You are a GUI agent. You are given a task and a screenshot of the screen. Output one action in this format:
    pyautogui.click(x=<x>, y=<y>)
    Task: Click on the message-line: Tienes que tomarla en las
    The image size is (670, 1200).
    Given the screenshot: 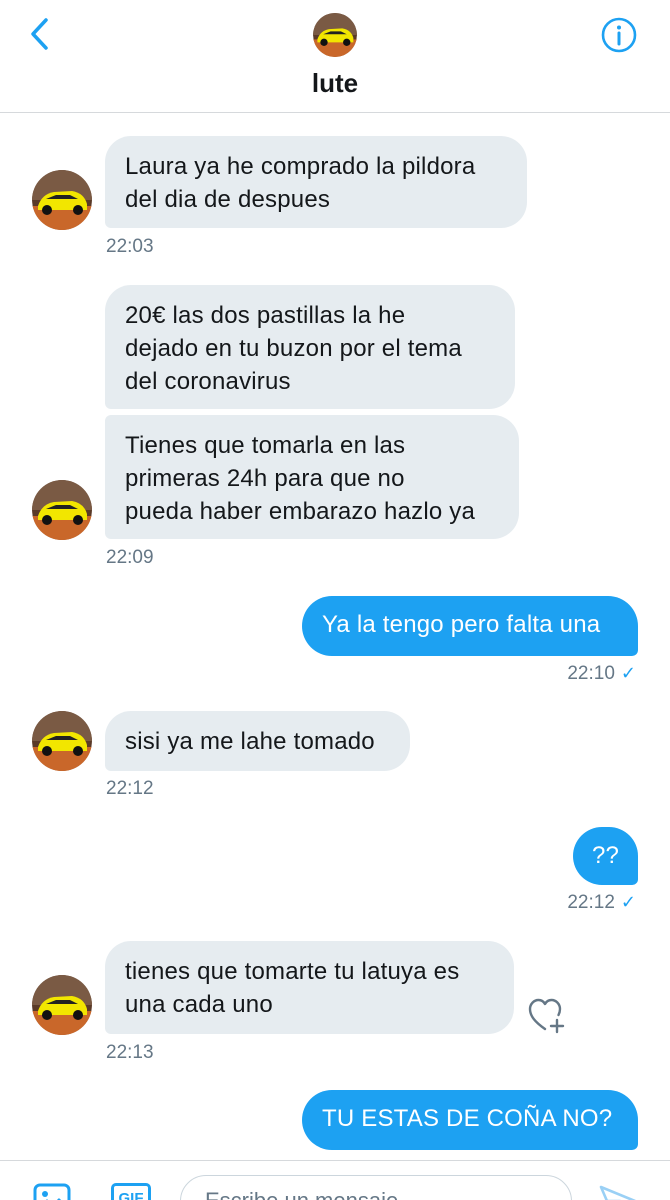 What is the action you would take?
    pyautogui.click(x=265, y=445)
    